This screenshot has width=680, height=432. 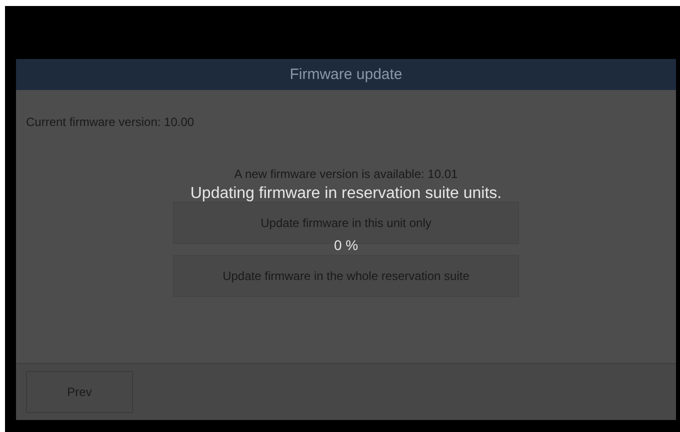 What do you see at coordinates (346, 74) in the screenshot?
I see `dialog-title: Firmware update` at bounding box center [346, 74].